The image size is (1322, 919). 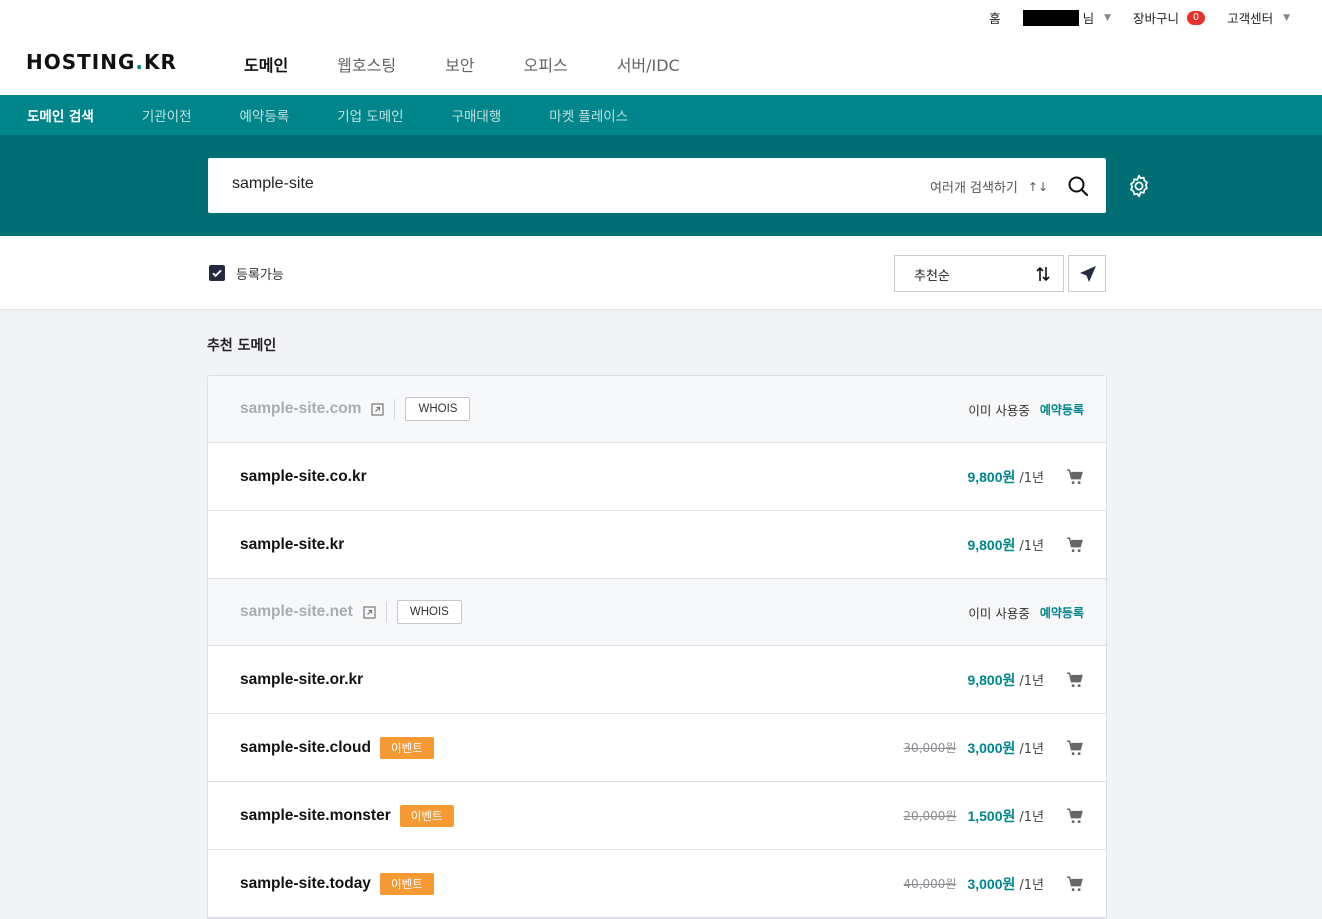 I want to click on subnav-item: 예약등록, so click(x=265, y=115).